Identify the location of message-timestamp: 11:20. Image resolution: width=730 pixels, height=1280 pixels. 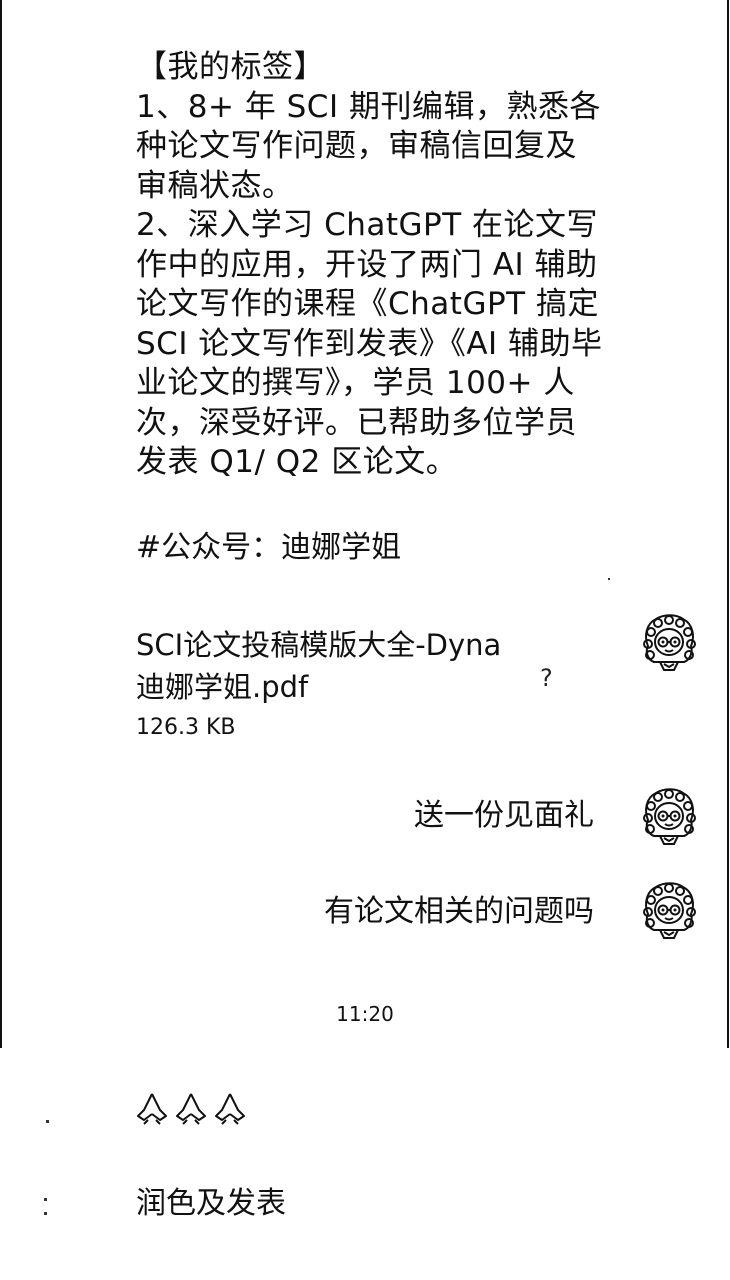
(365, 1014).